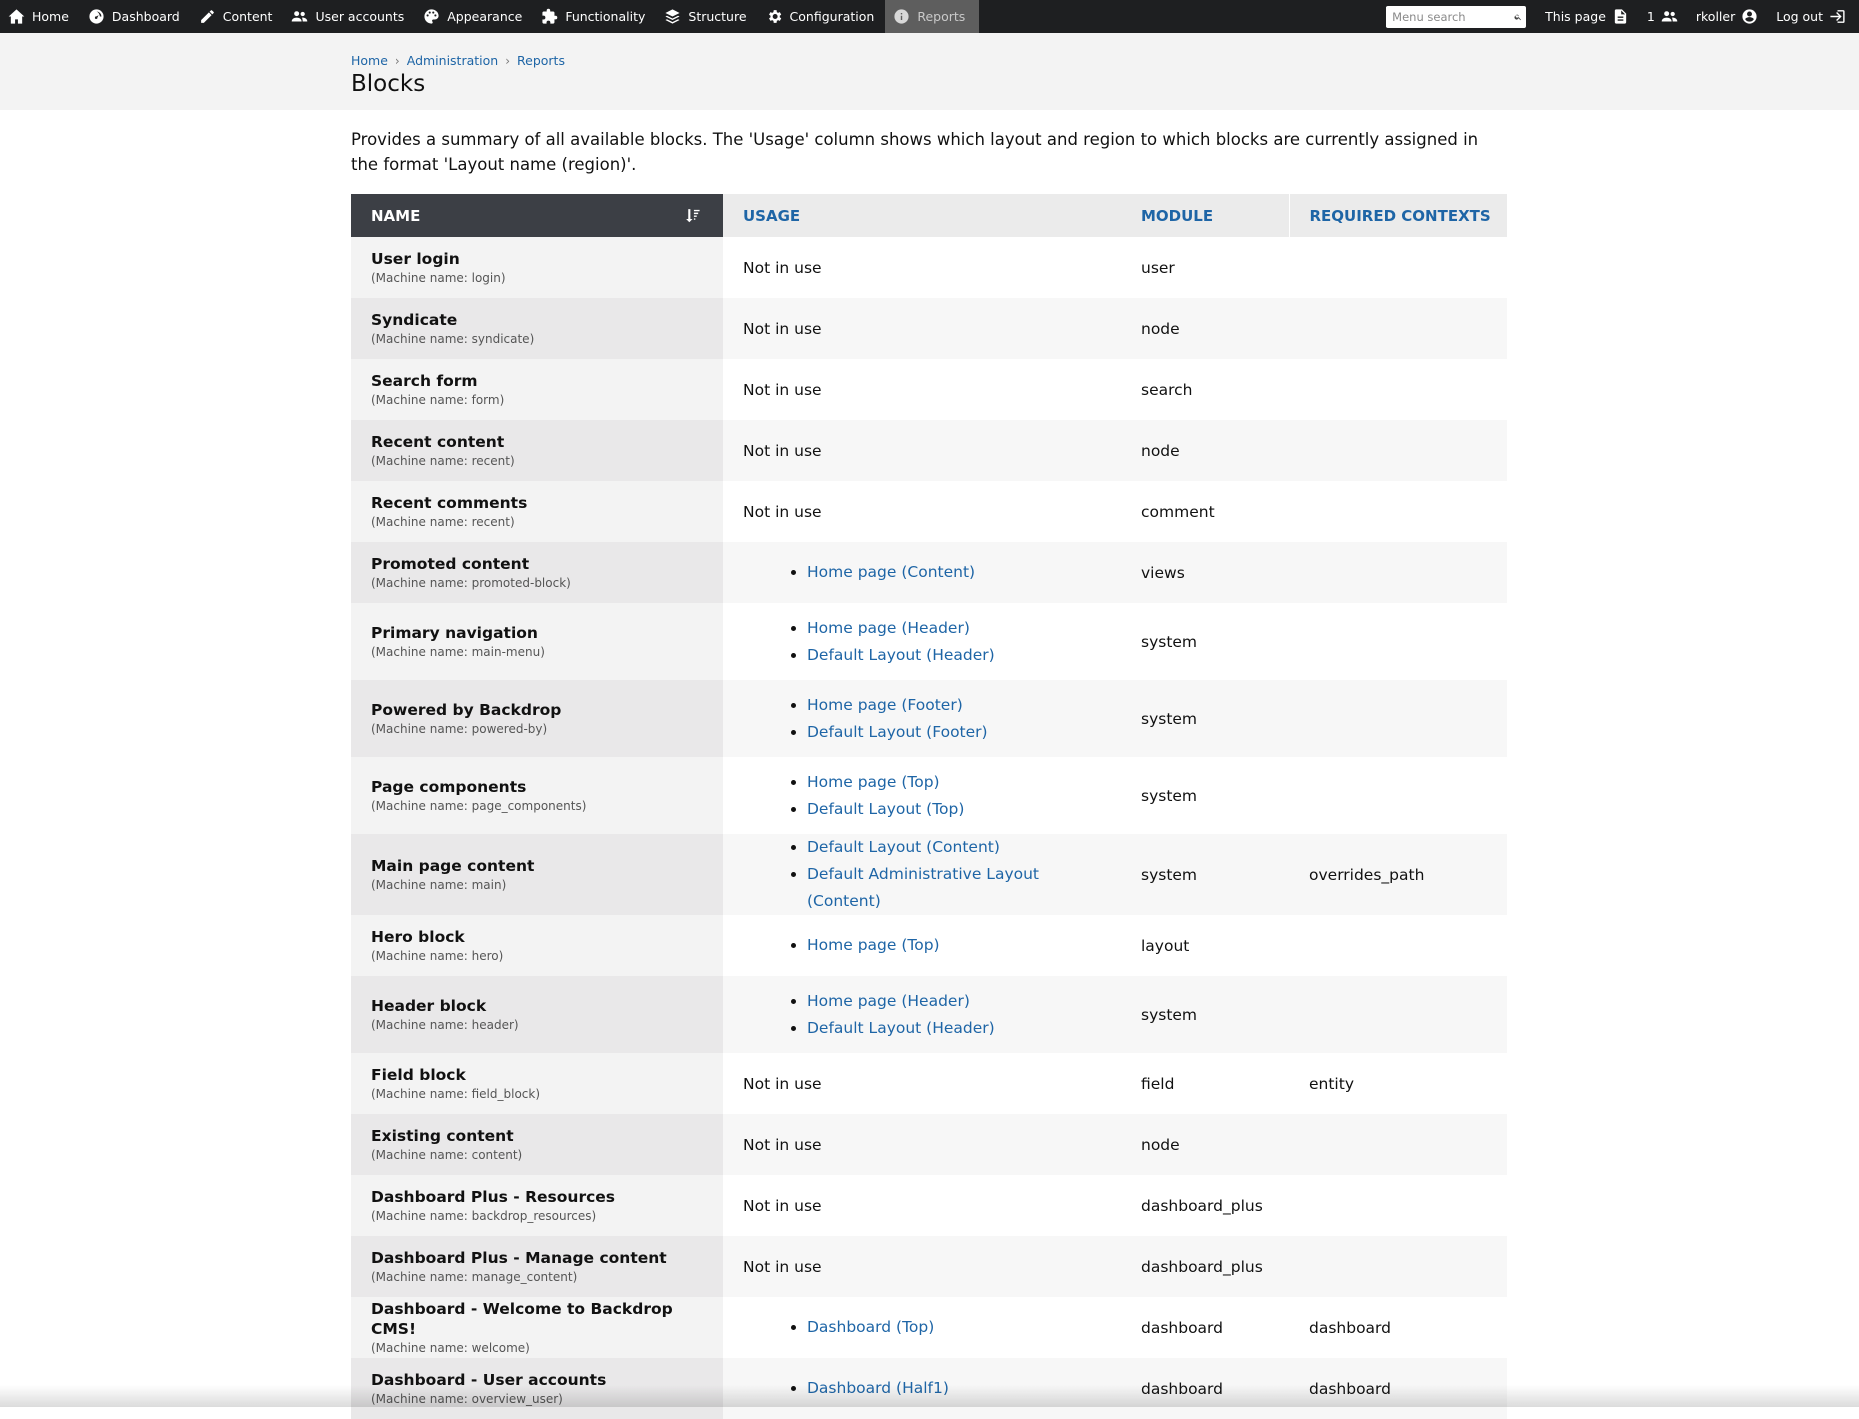  I want to click on admin-menu-label: User accounts, so click(360, 16).